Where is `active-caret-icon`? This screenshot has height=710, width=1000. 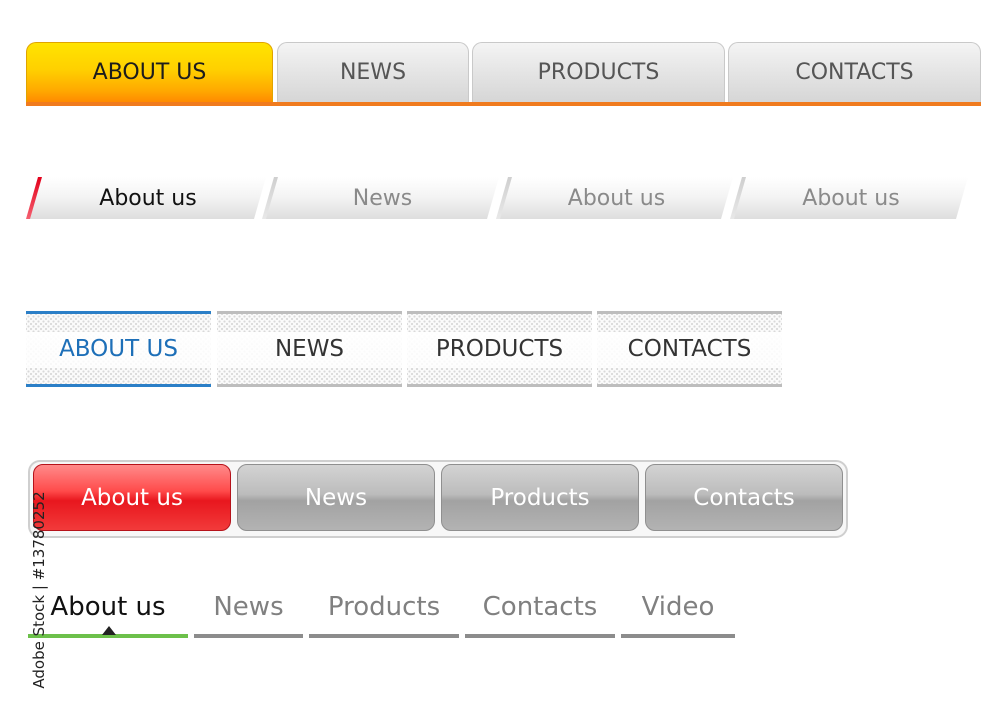 active-caret-icon is located at coordinates (109, 630).